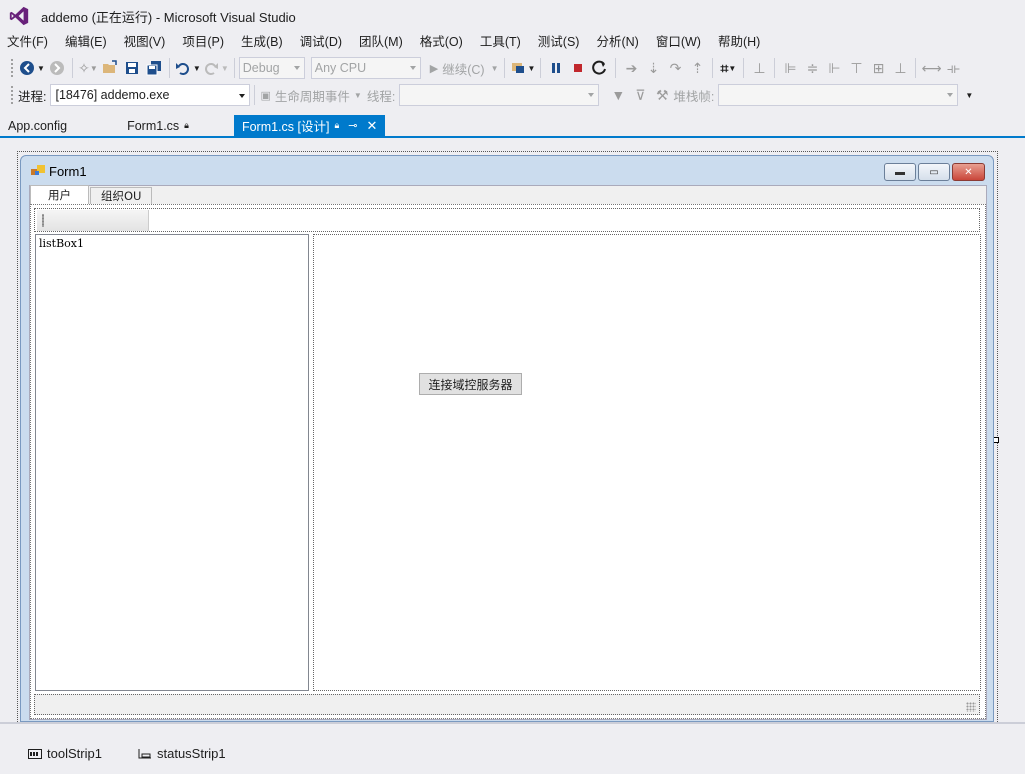 The image size is (1025, 774). Describe the element at coordinates (145, 42) in the screenshot. I see `menu-view: 视图(V)` at that location.